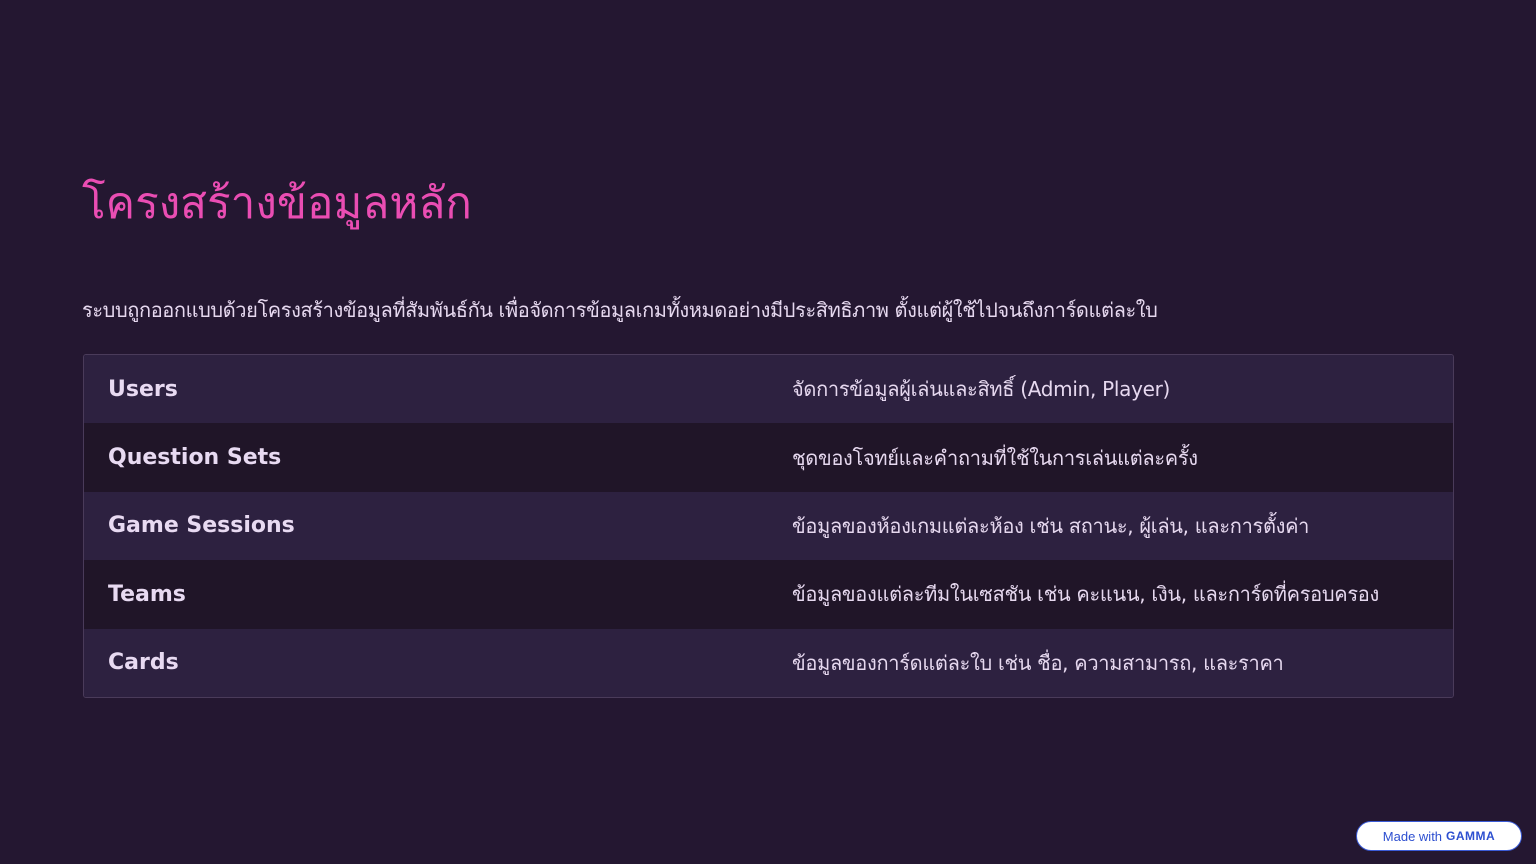 Image resolution: width=1536 pixels, height=864 pixels. I want to click on gamma-logo: GAMMA, so click(1471, 836).